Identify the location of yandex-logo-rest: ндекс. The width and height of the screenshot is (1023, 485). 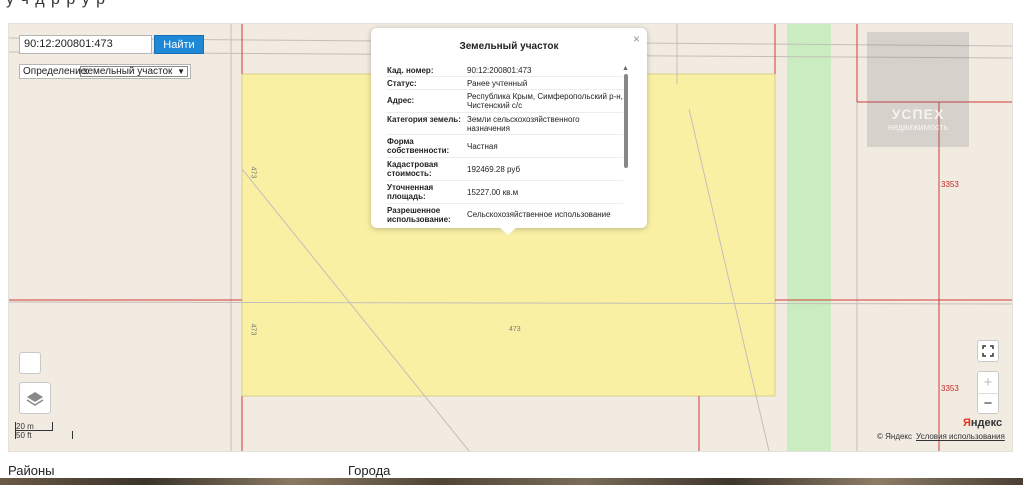
(986, 423).